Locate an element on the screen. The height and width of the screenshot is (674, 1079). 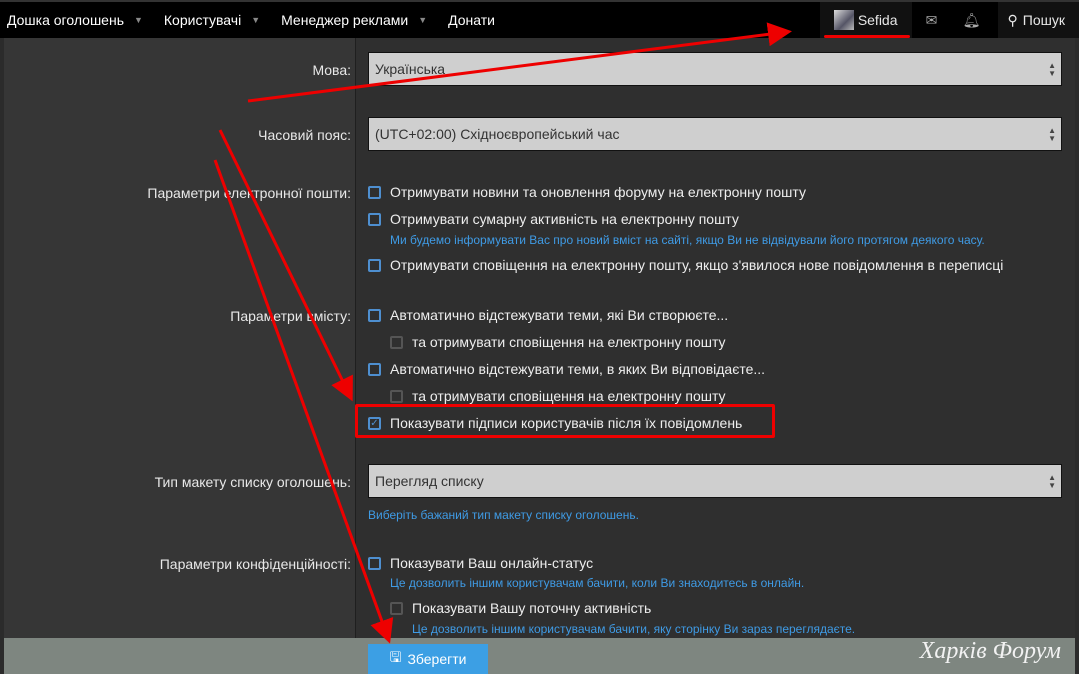
search-button: ⚲ Пошук is located at coordinates (1038, 20).